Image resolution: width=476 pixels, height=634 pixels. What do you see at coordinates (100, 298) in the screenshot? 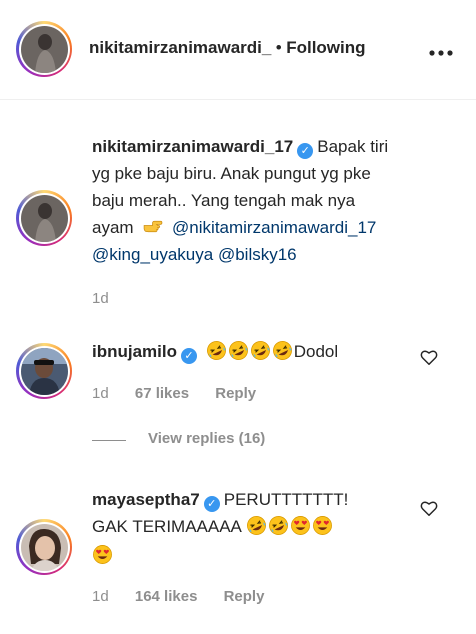
I see `caption-time: 1d` at bounding box center [100, 298].